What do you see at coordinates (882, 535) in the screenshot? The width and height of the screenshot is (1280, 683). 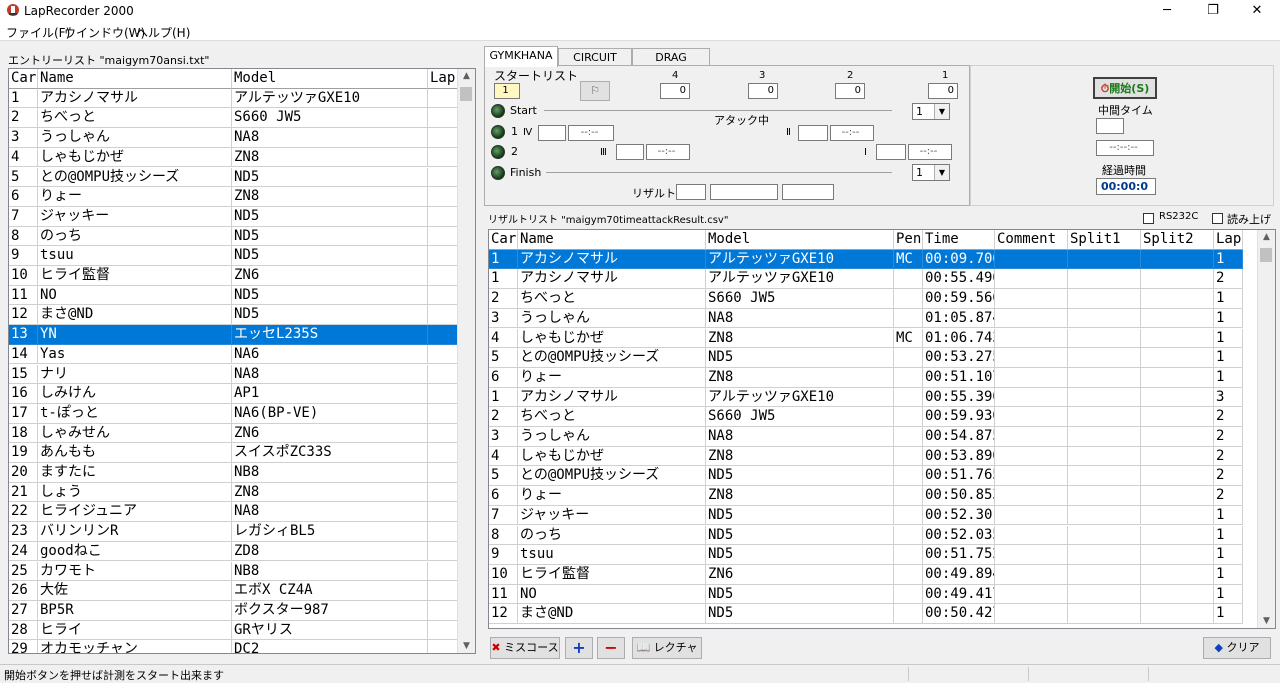 I see `result-row: 8 のっち ND5 00:52.035 1` at bounding box center [882, 535].